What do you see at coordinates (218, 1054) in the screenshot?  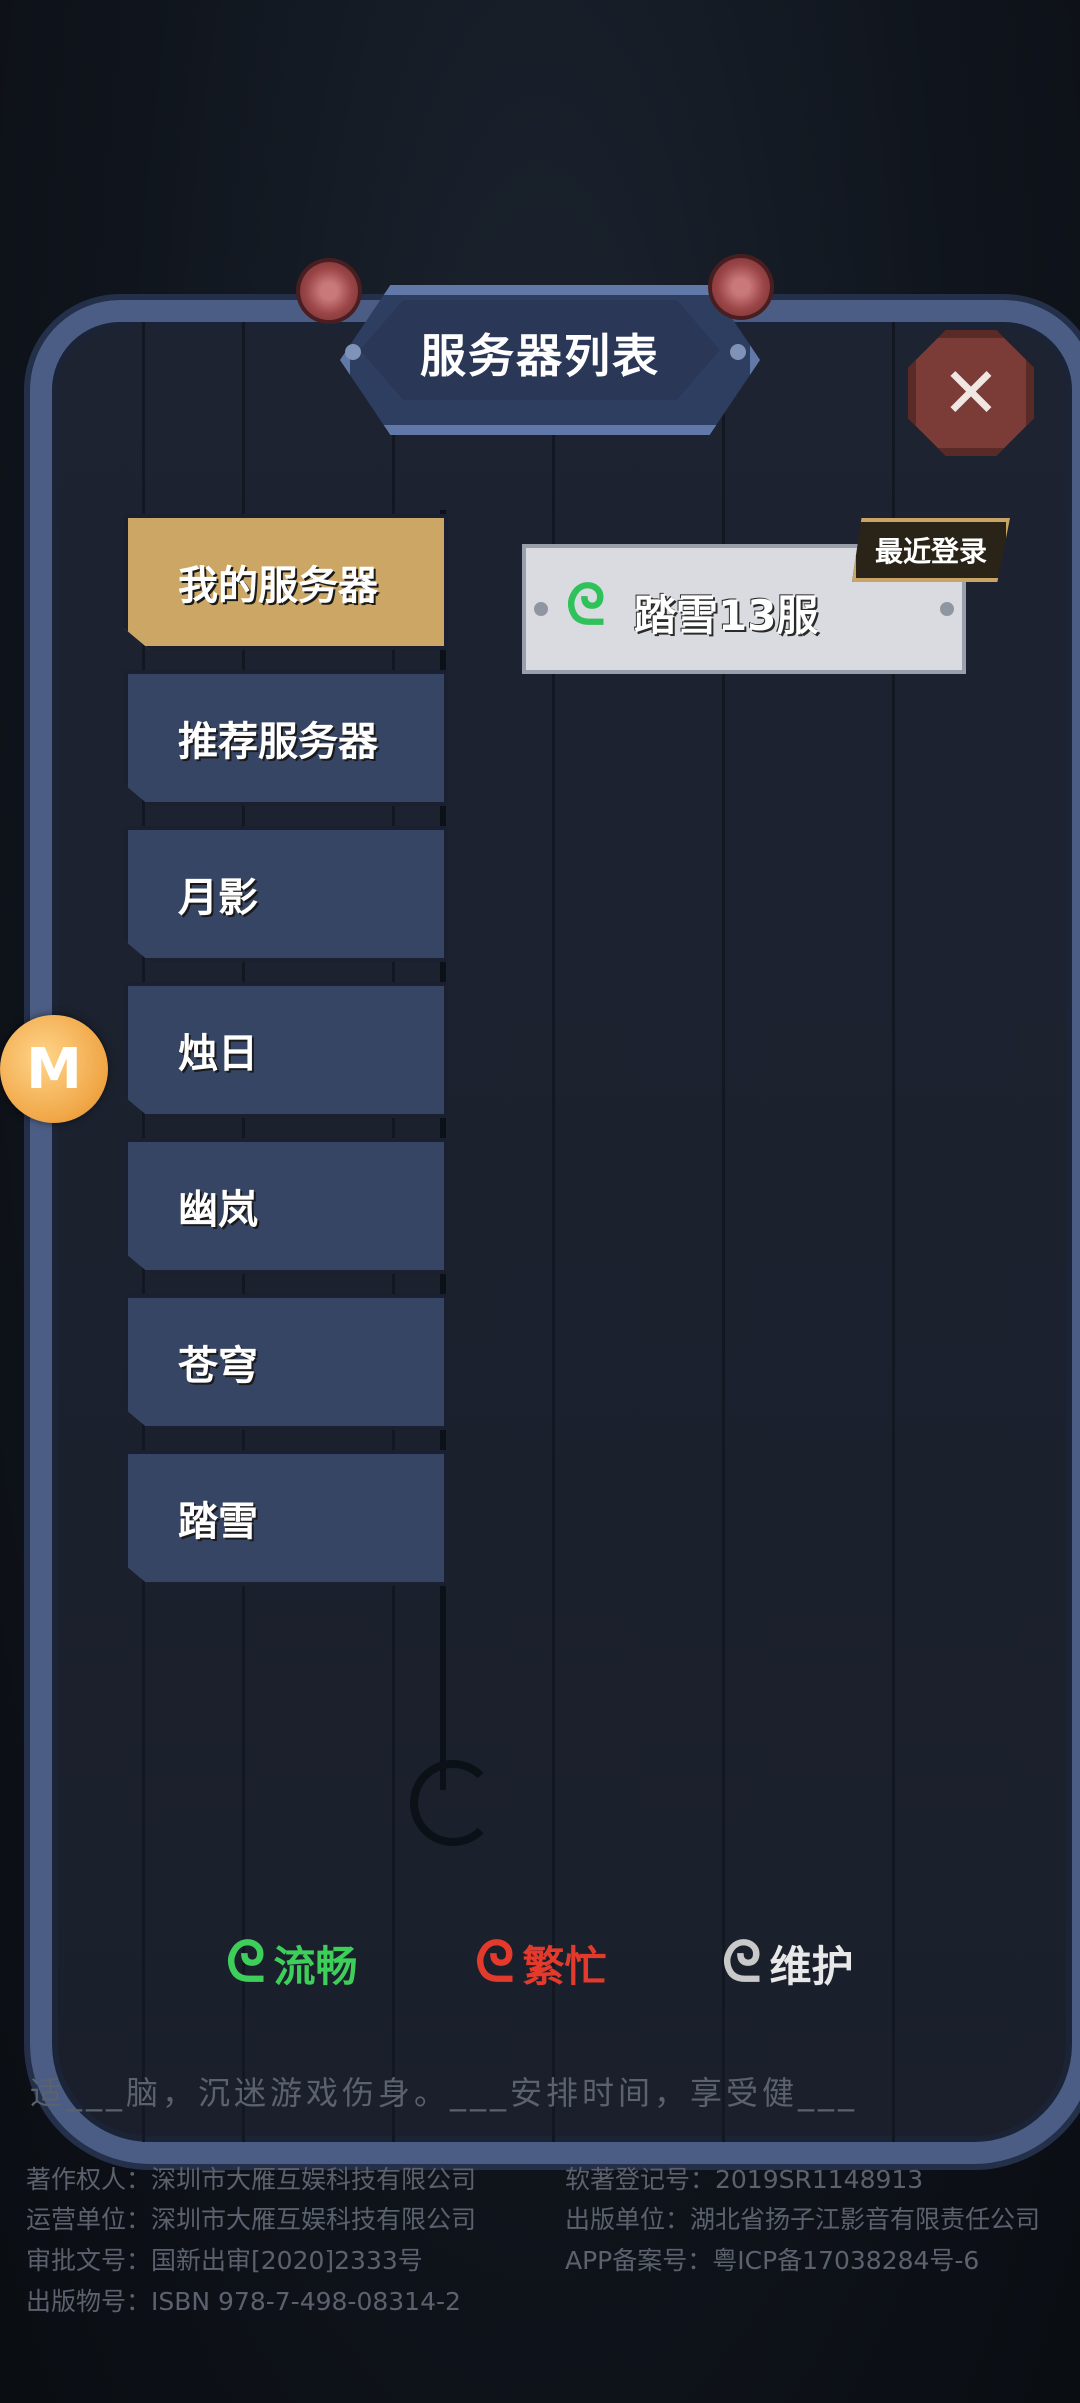 I see `tab-label: 烛日` at bounding box center [218, 1054].